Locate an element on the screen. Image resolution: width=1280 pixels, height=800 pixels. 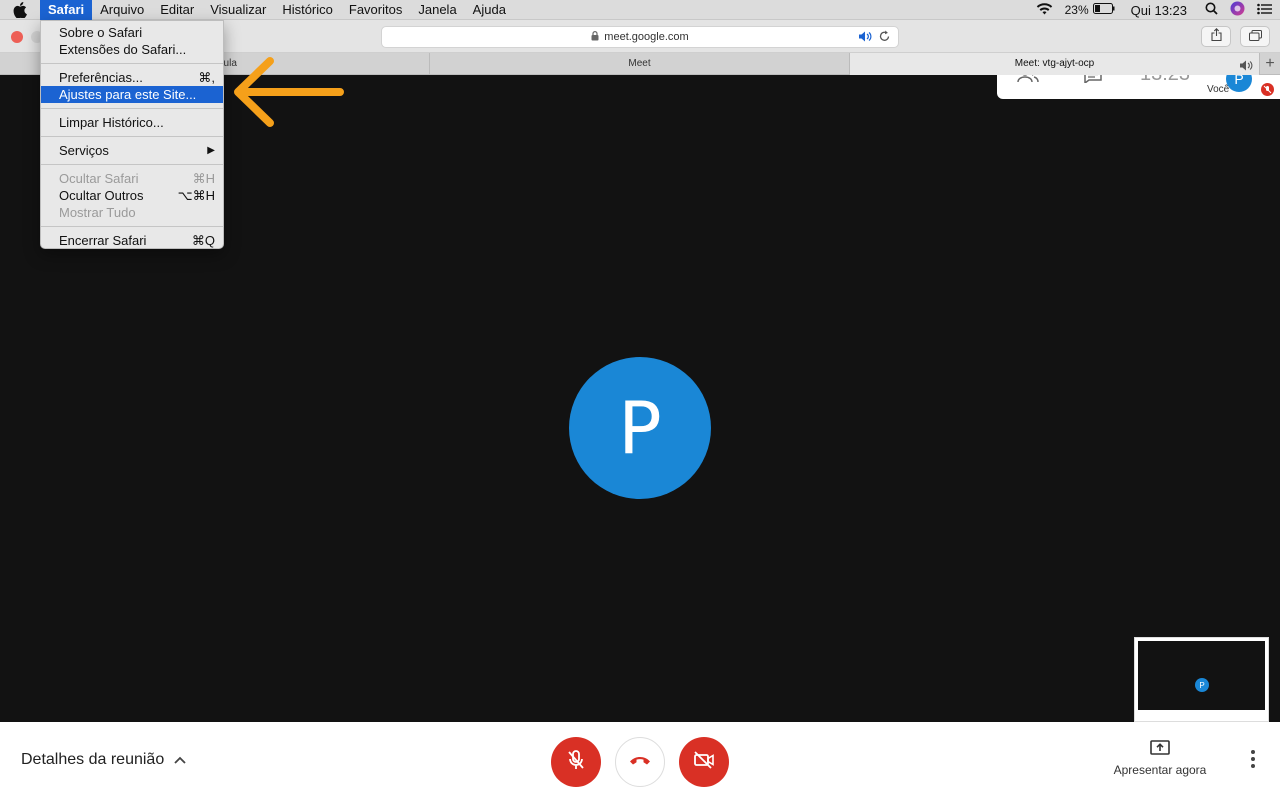
meet-control-bar: Detalhes da reunião Apresentar agora is located at coordinates (640, 761).